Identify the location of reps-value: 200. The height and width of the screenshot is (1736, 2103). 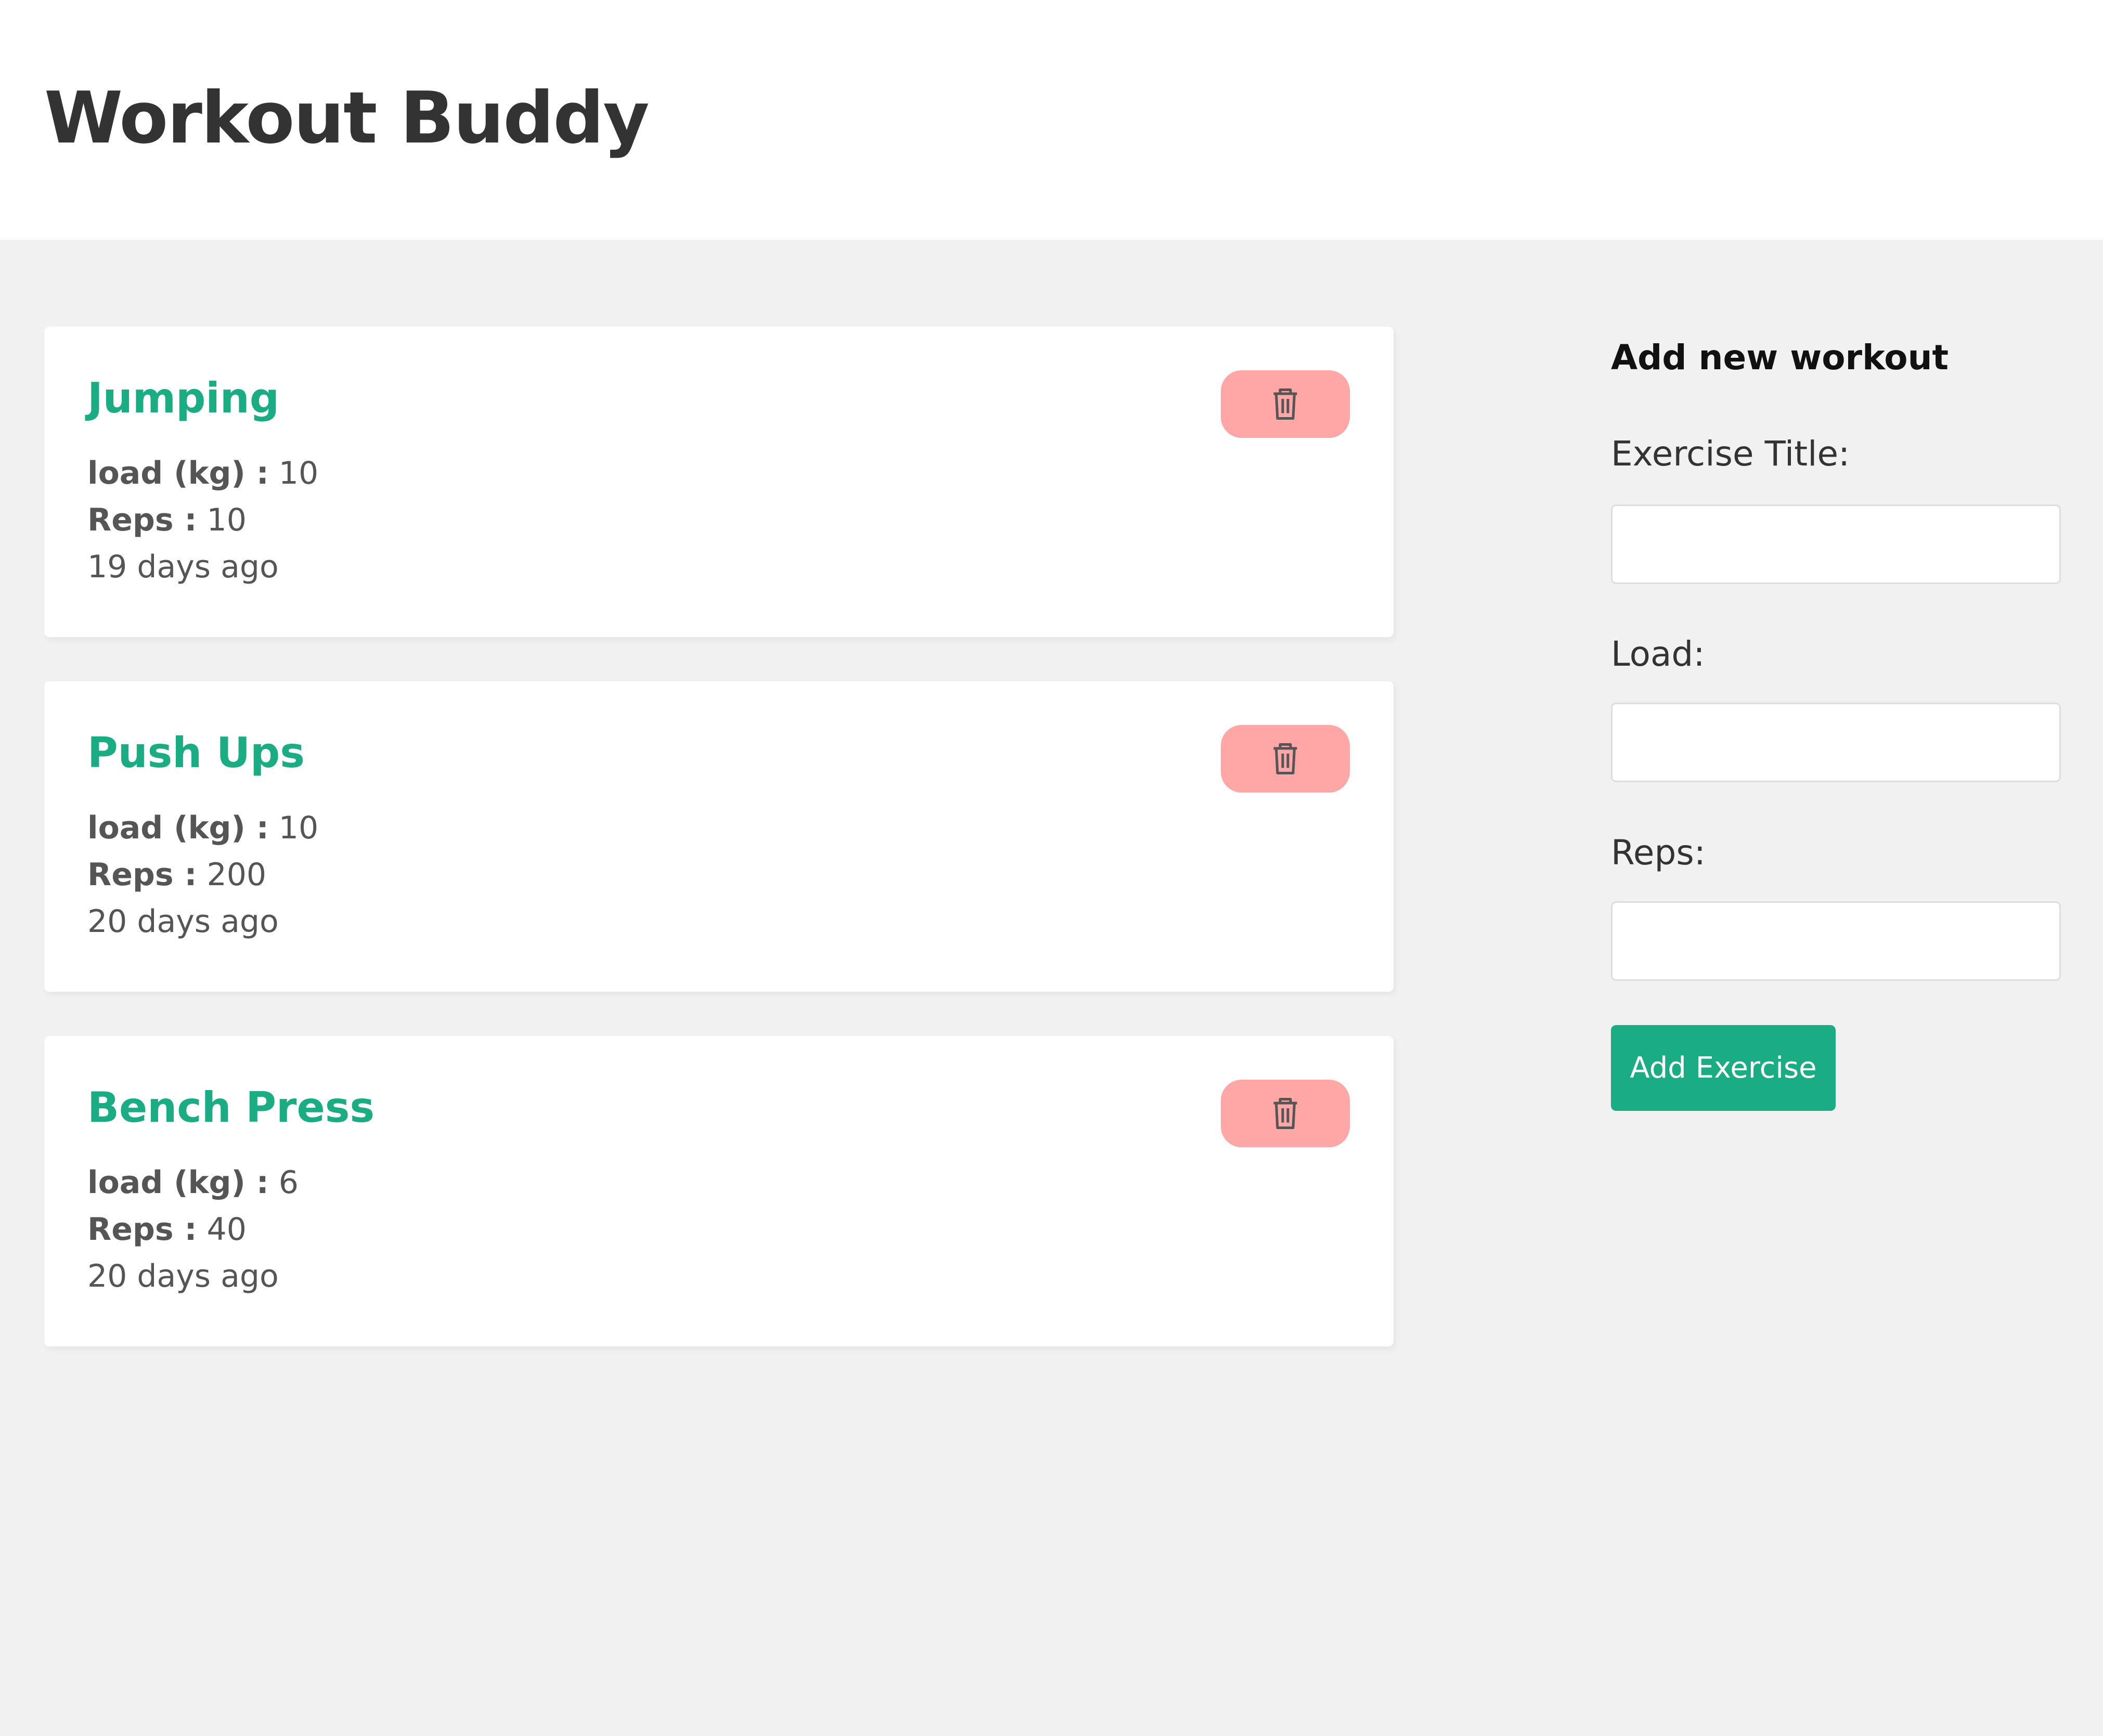
(237, 875).